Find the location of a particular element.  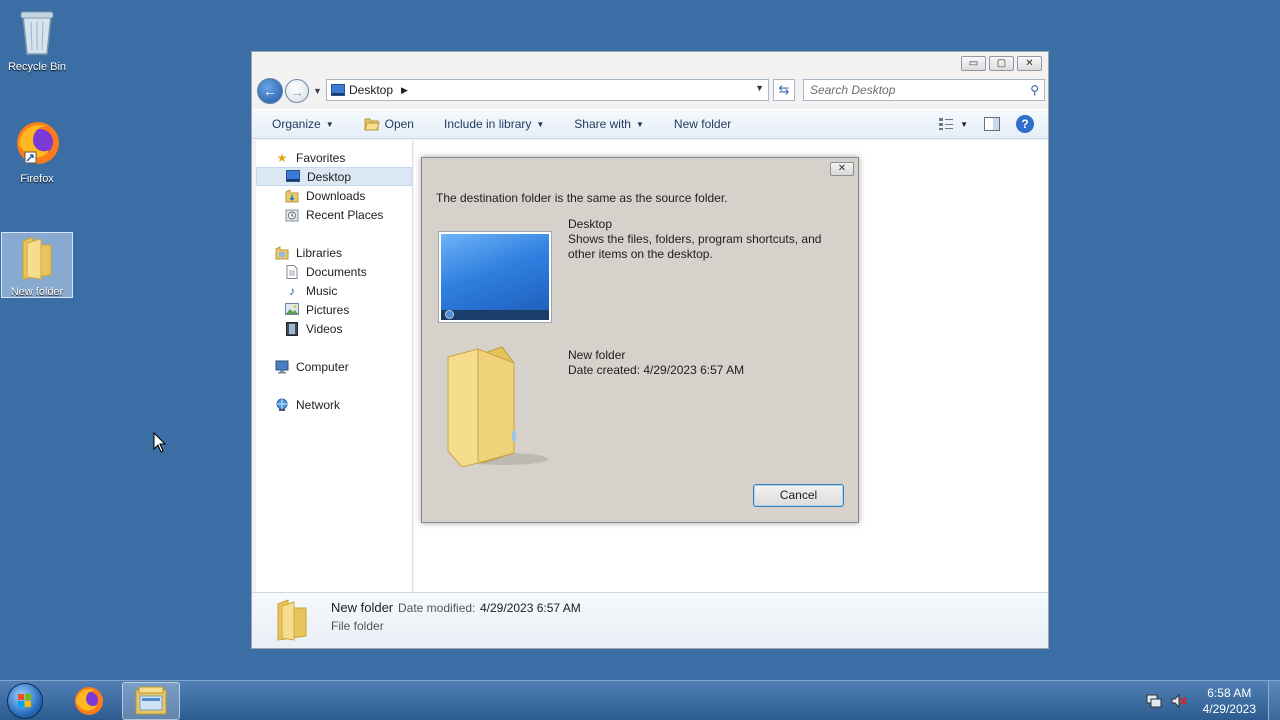

clock: 6:58 AM 4/29/2023 is located at coordinates (1229, 701).